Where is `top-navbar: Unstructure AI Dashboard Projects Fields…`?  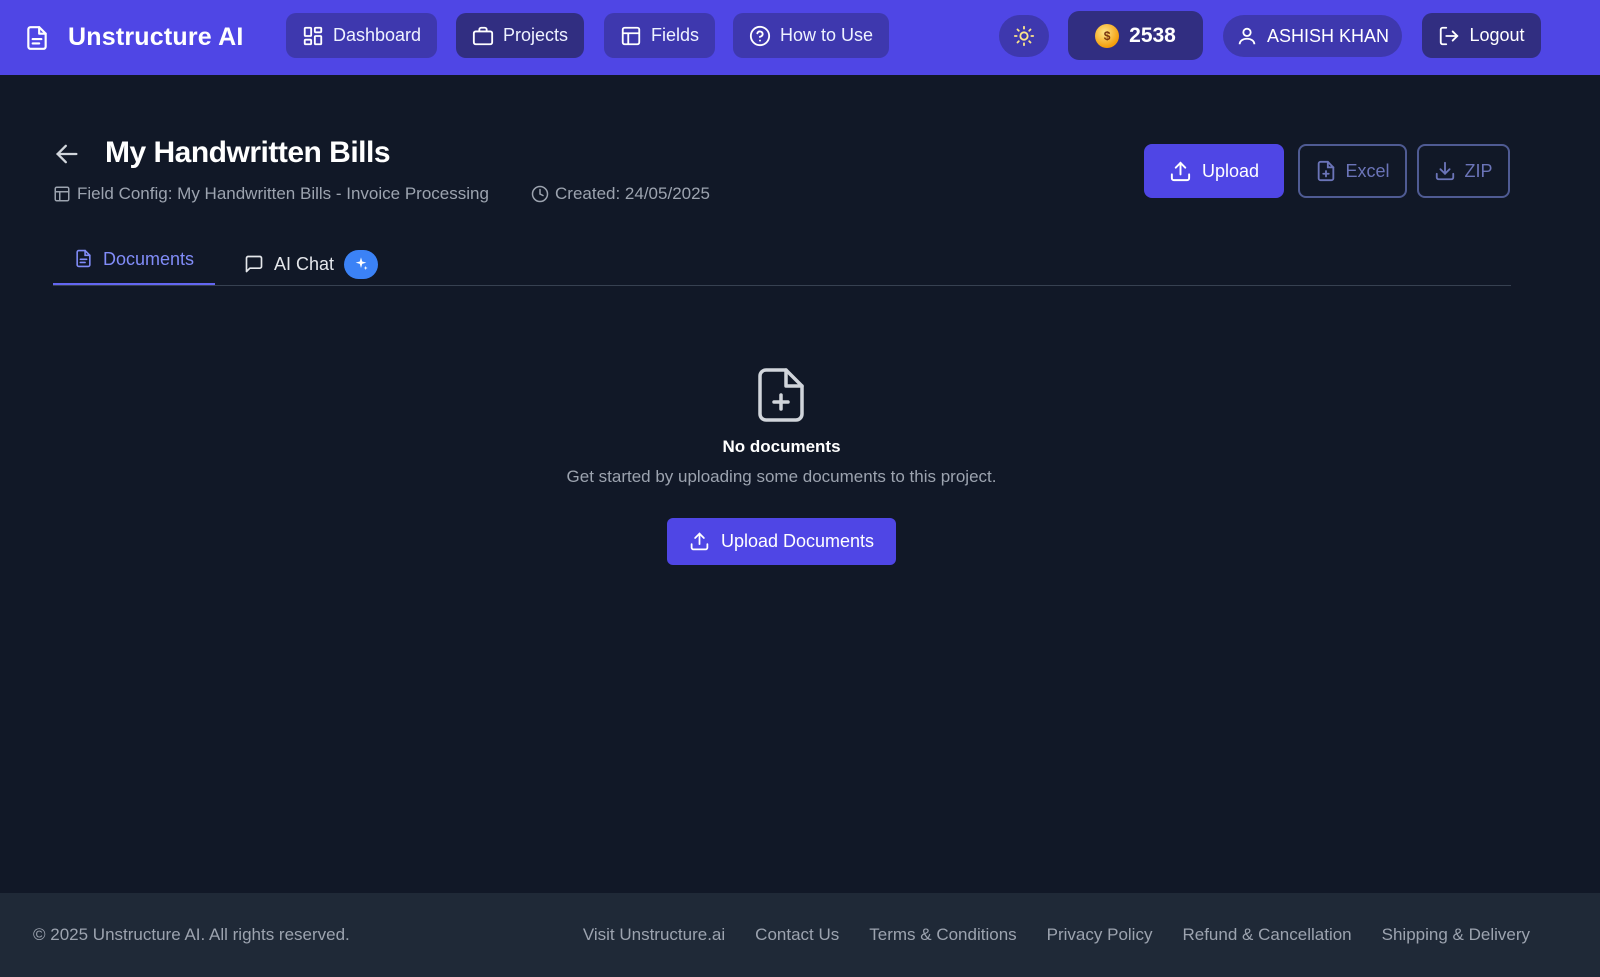
top-navbar: Unstructure AI Dashboard Projects Fields… is located at coordinates (800, 37).